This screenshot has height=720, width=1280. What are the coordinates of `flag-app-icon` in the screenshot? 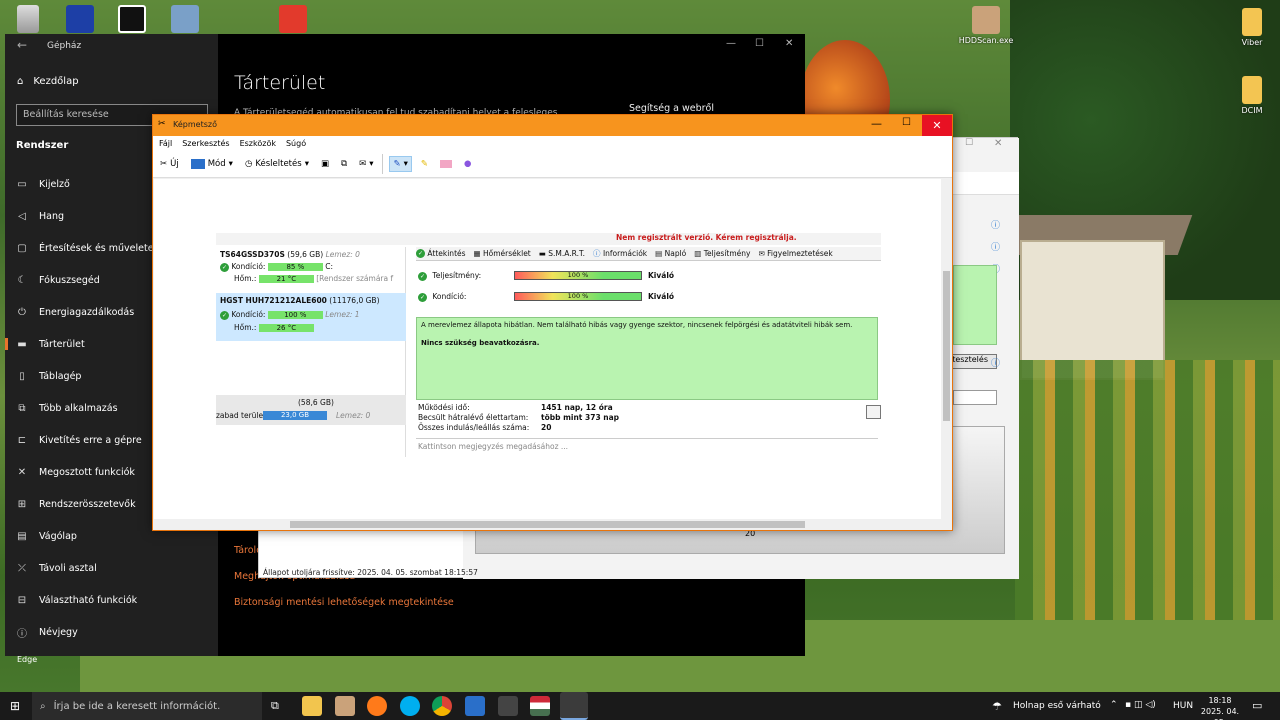 It's located at (540, 706).